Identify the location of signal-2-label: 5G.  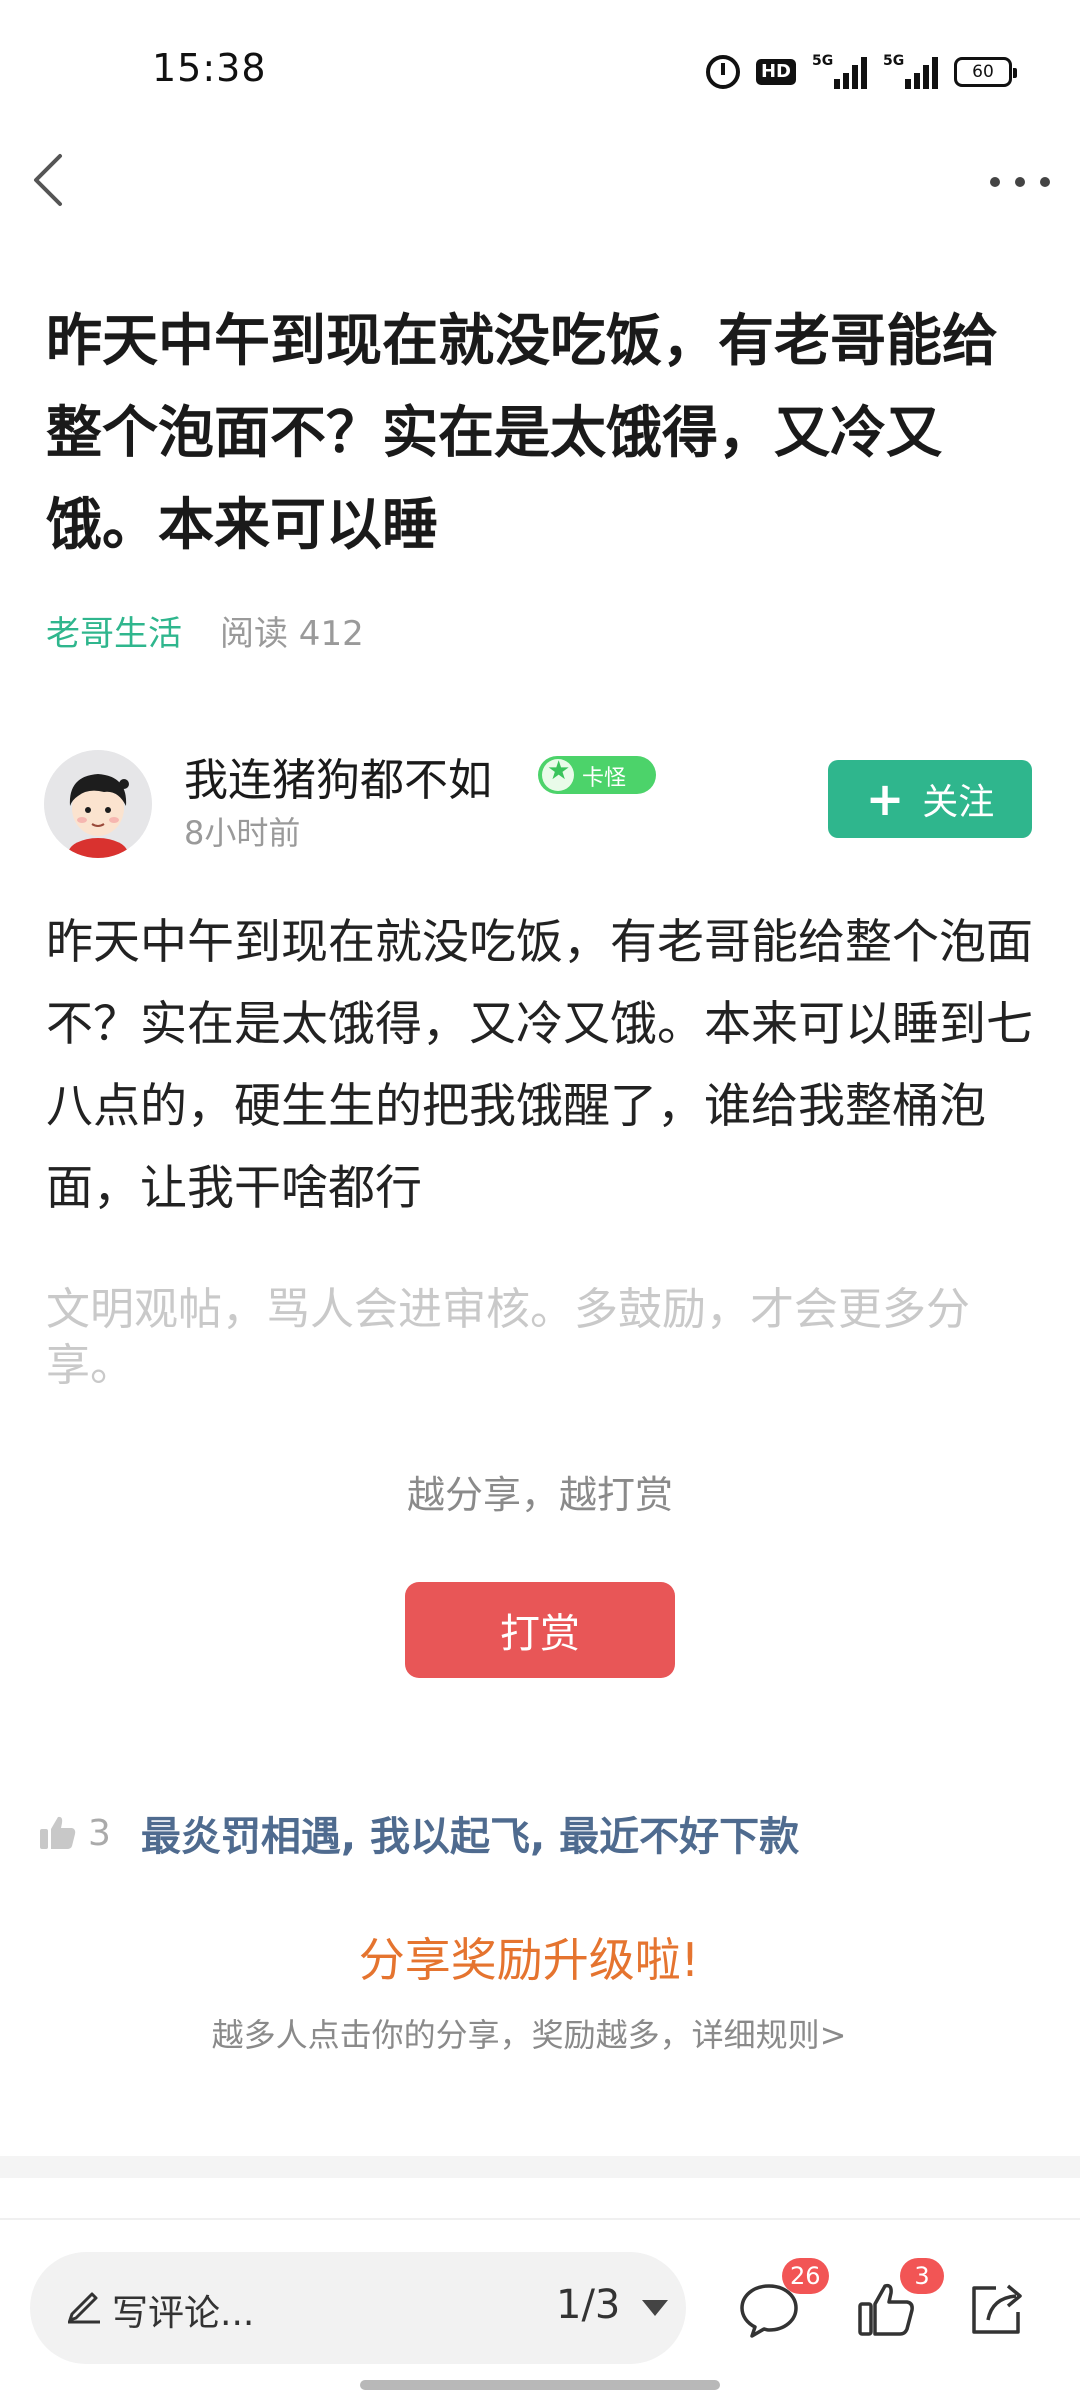
(894, 61).